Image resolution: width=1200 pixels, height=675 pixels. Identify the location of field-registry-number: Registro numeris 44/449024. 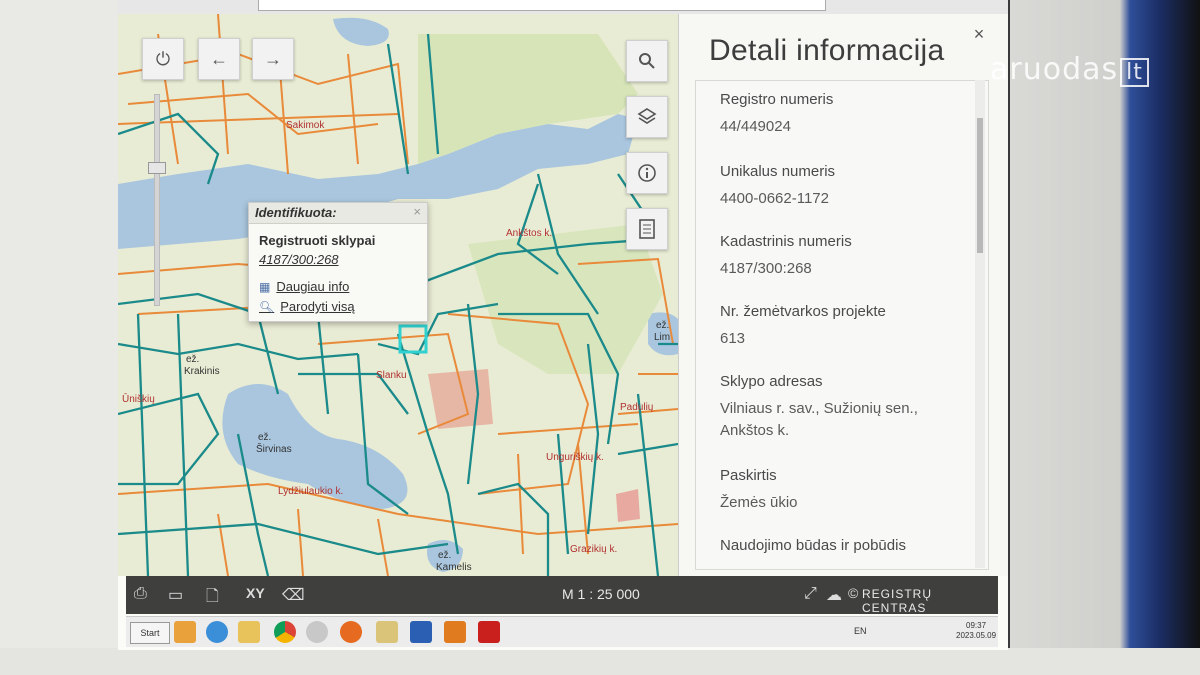
(776, 114).